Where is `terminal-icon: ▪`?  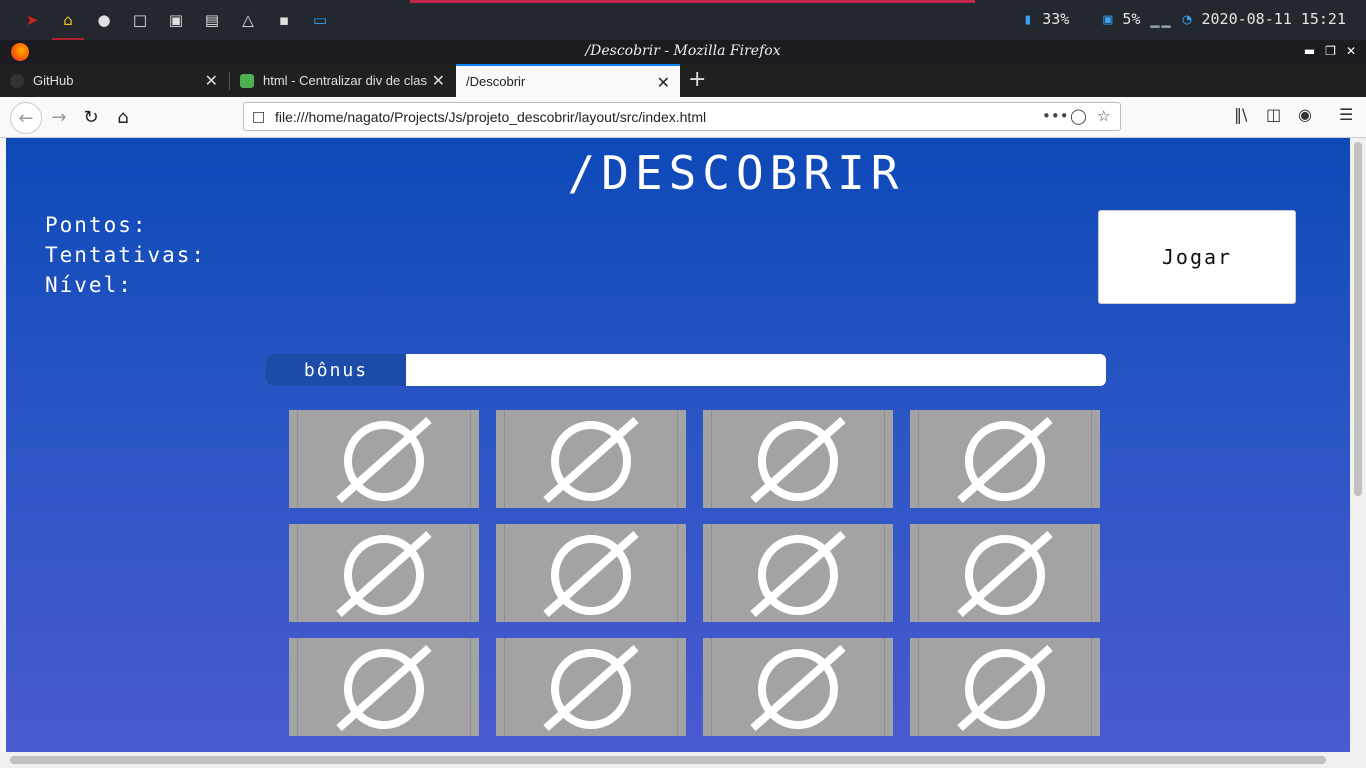 terminal-icon: ▪ is located at coordinates (284, 20).